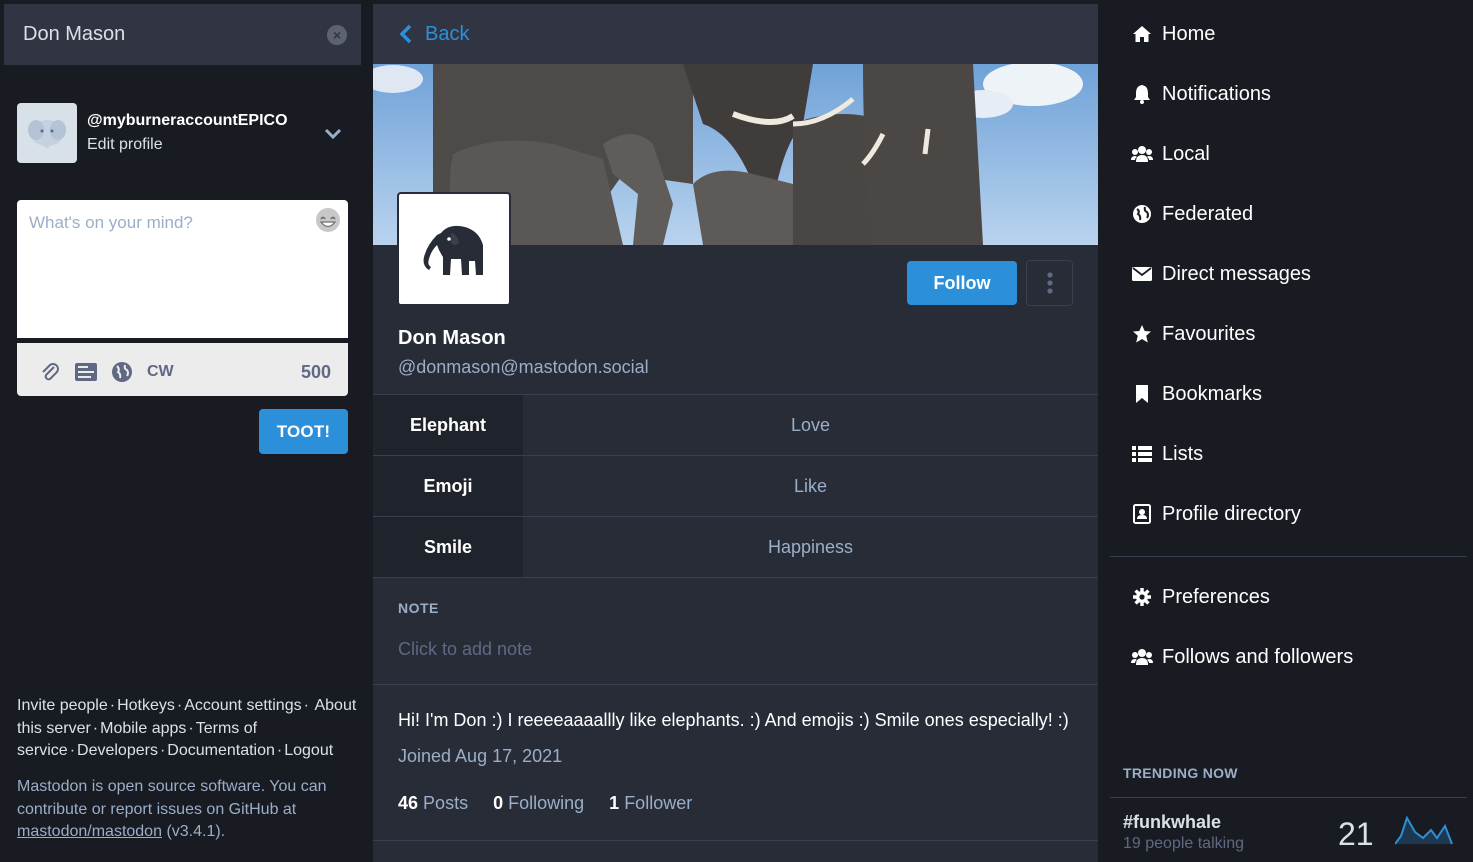 The width and height of the screenshot is (1473, 862). I want to click on column-header: Back, so click(735, 34).